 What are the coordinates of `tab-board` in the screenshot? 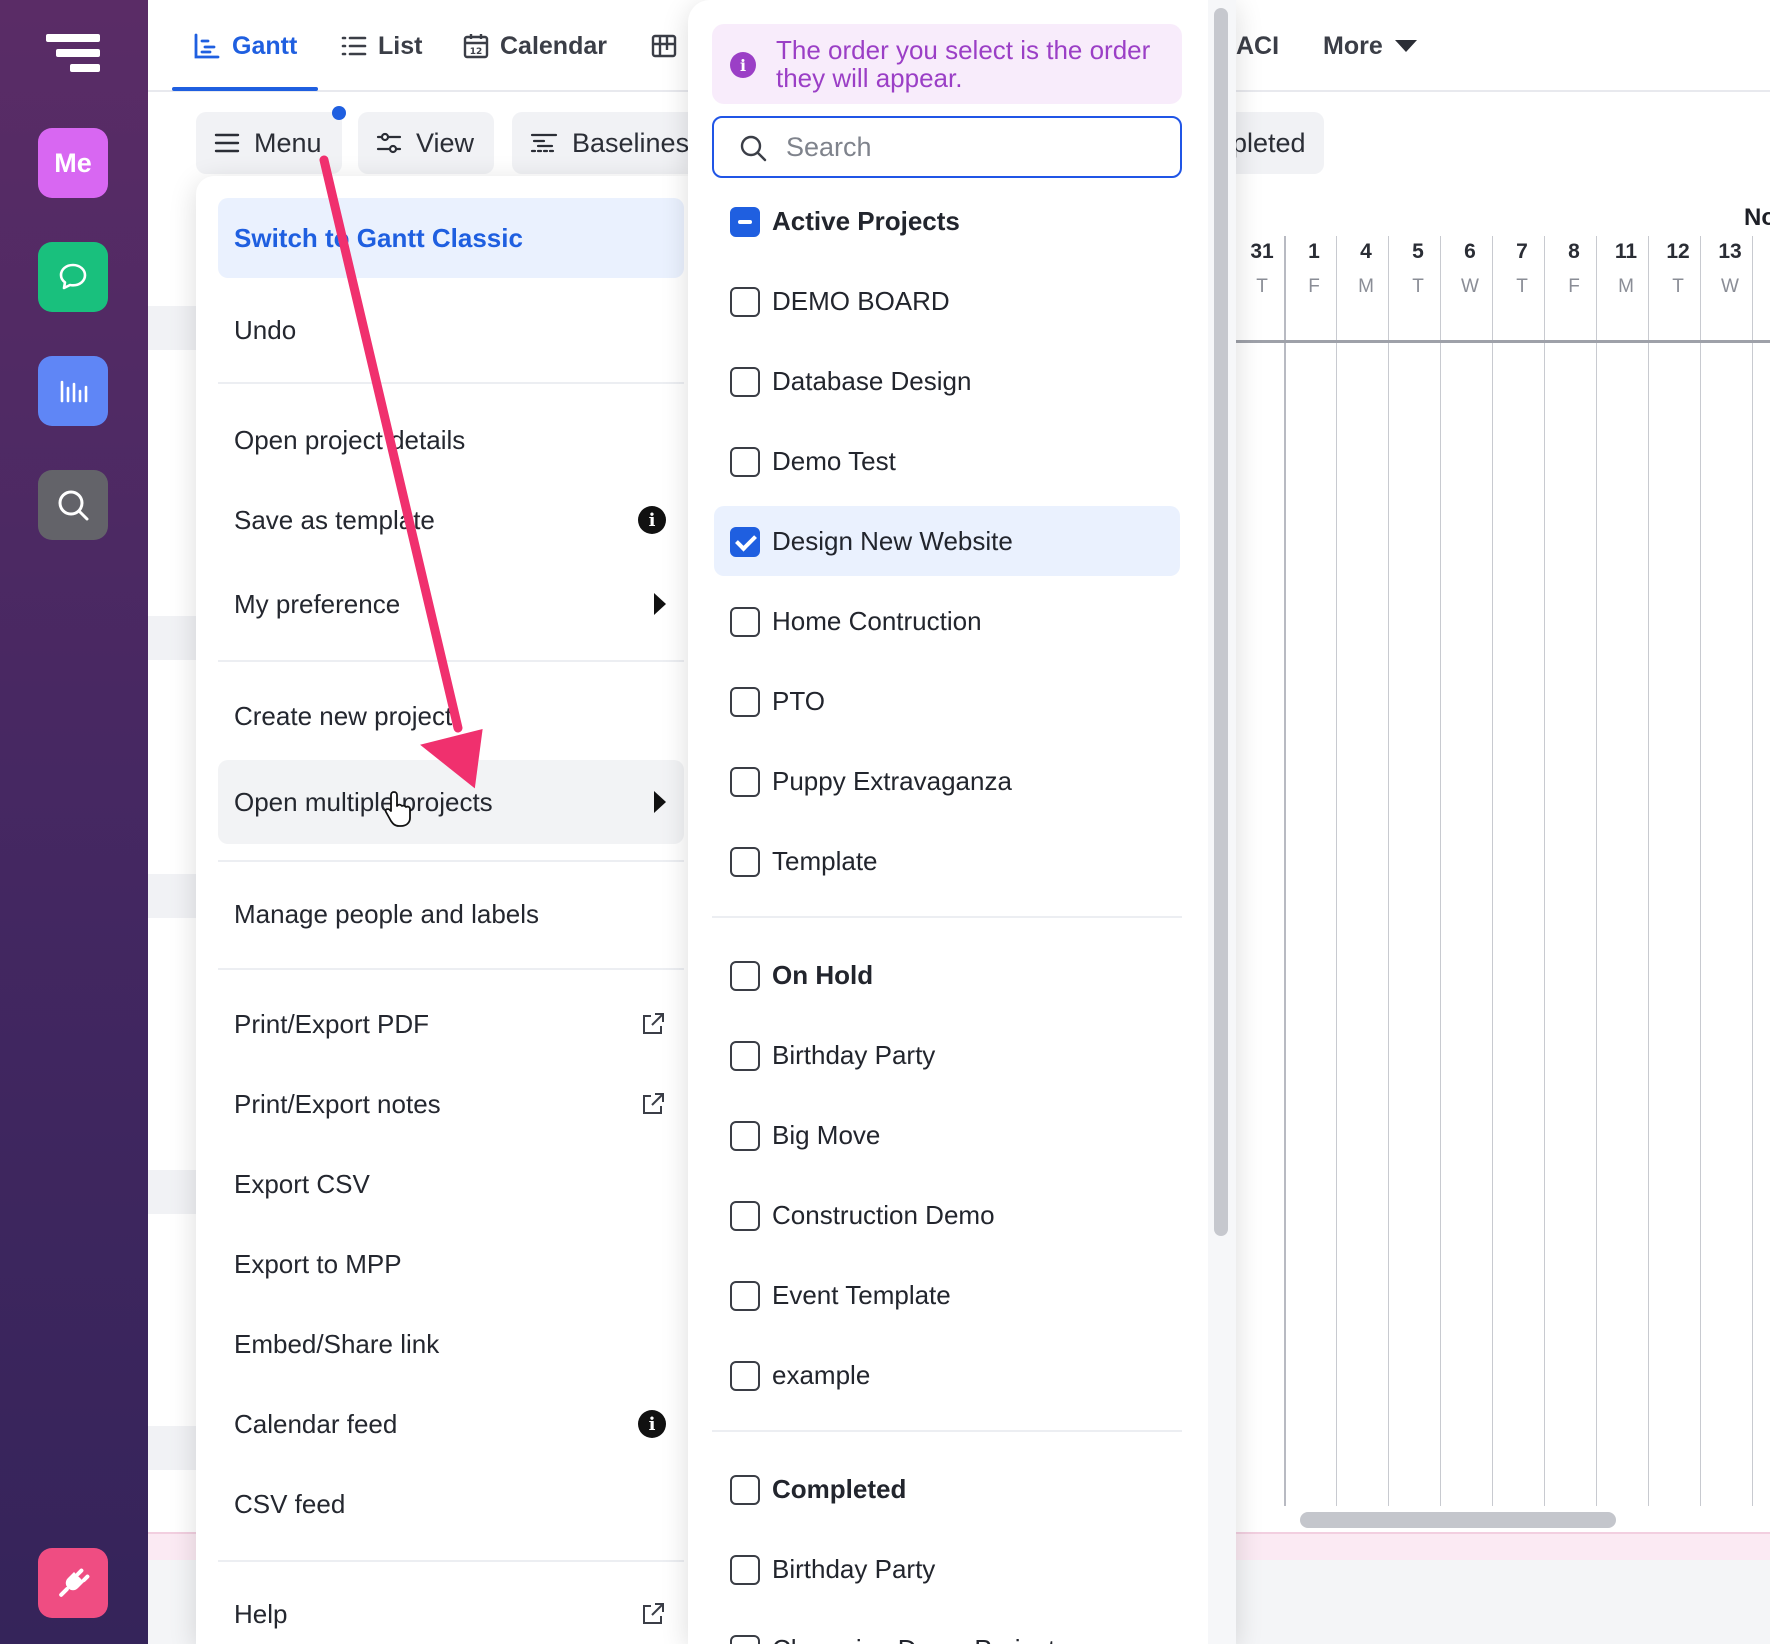 It's located at (664, 46).